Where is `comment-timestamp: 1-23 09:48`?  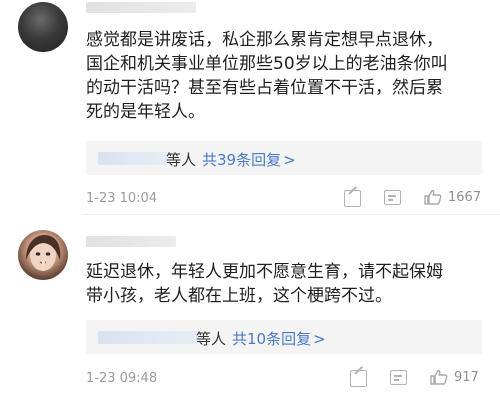
comment-timestamp: 1-23 09:48 is located at coordinates (122, 378).